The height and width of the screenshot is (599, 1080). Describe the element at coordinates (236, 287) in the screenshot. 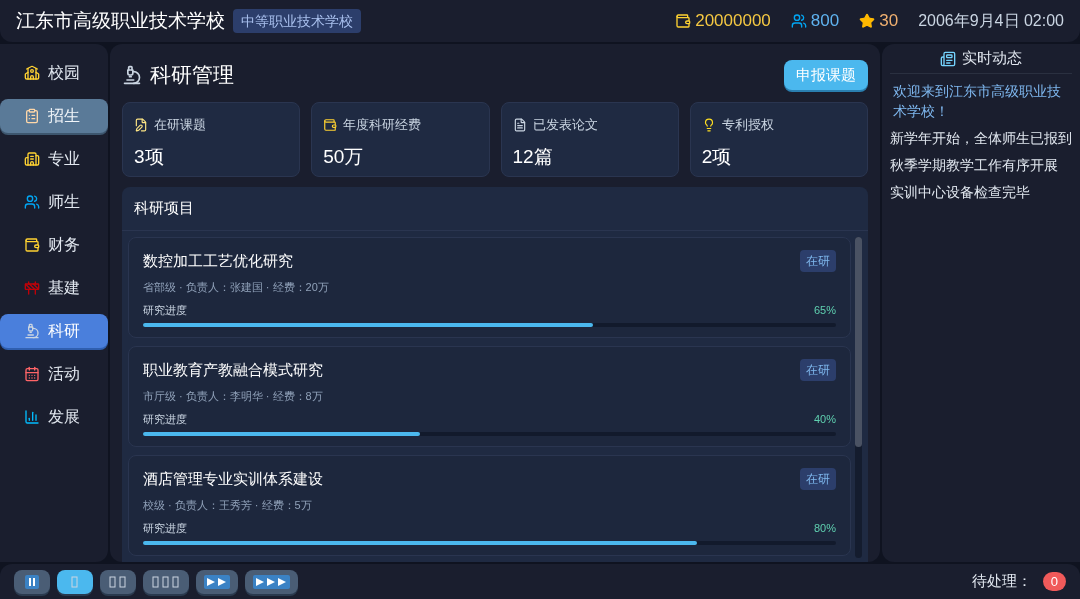

I see `project-details: 省部级 · 负责人：张建国 · 经费：20万` at that location.